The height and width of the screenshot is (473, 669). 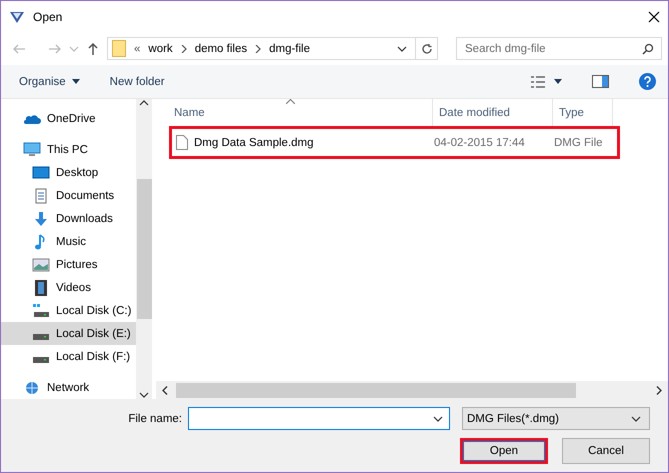 I want to click on view-list-icon, so click(x=538, y=81).